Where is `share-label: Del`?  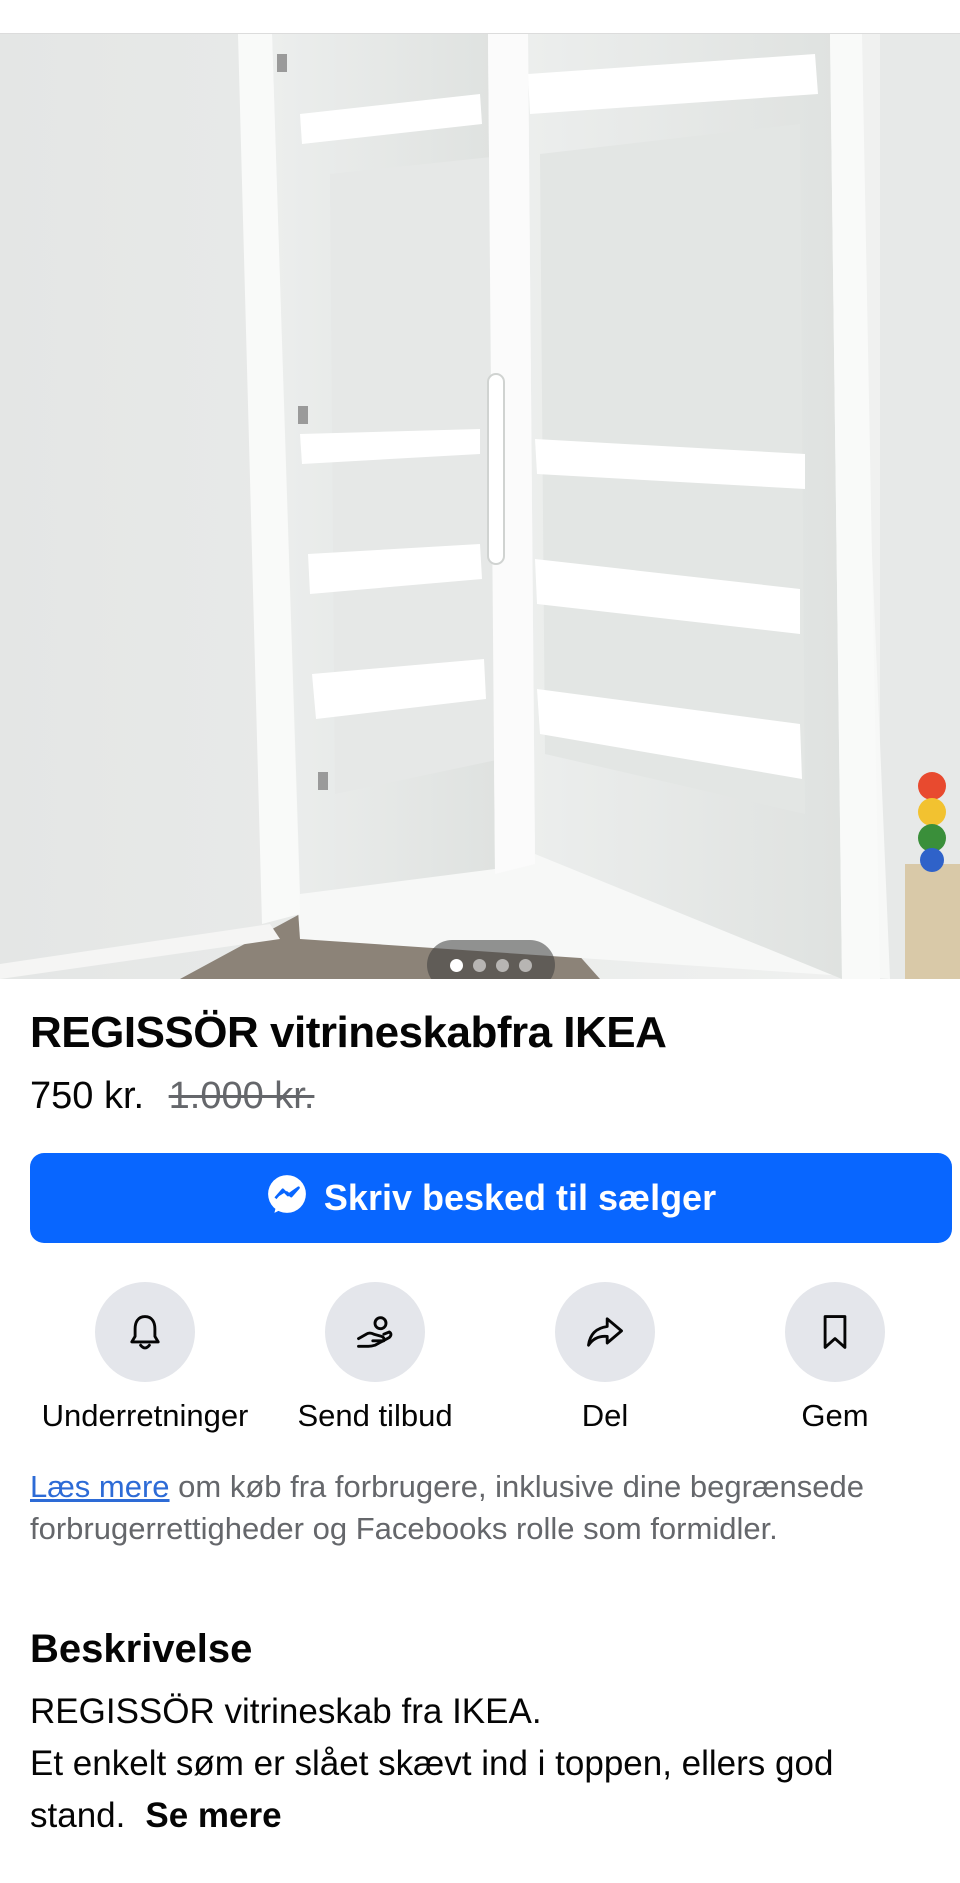 share-label: Del is located at coordinates (605, 1415).